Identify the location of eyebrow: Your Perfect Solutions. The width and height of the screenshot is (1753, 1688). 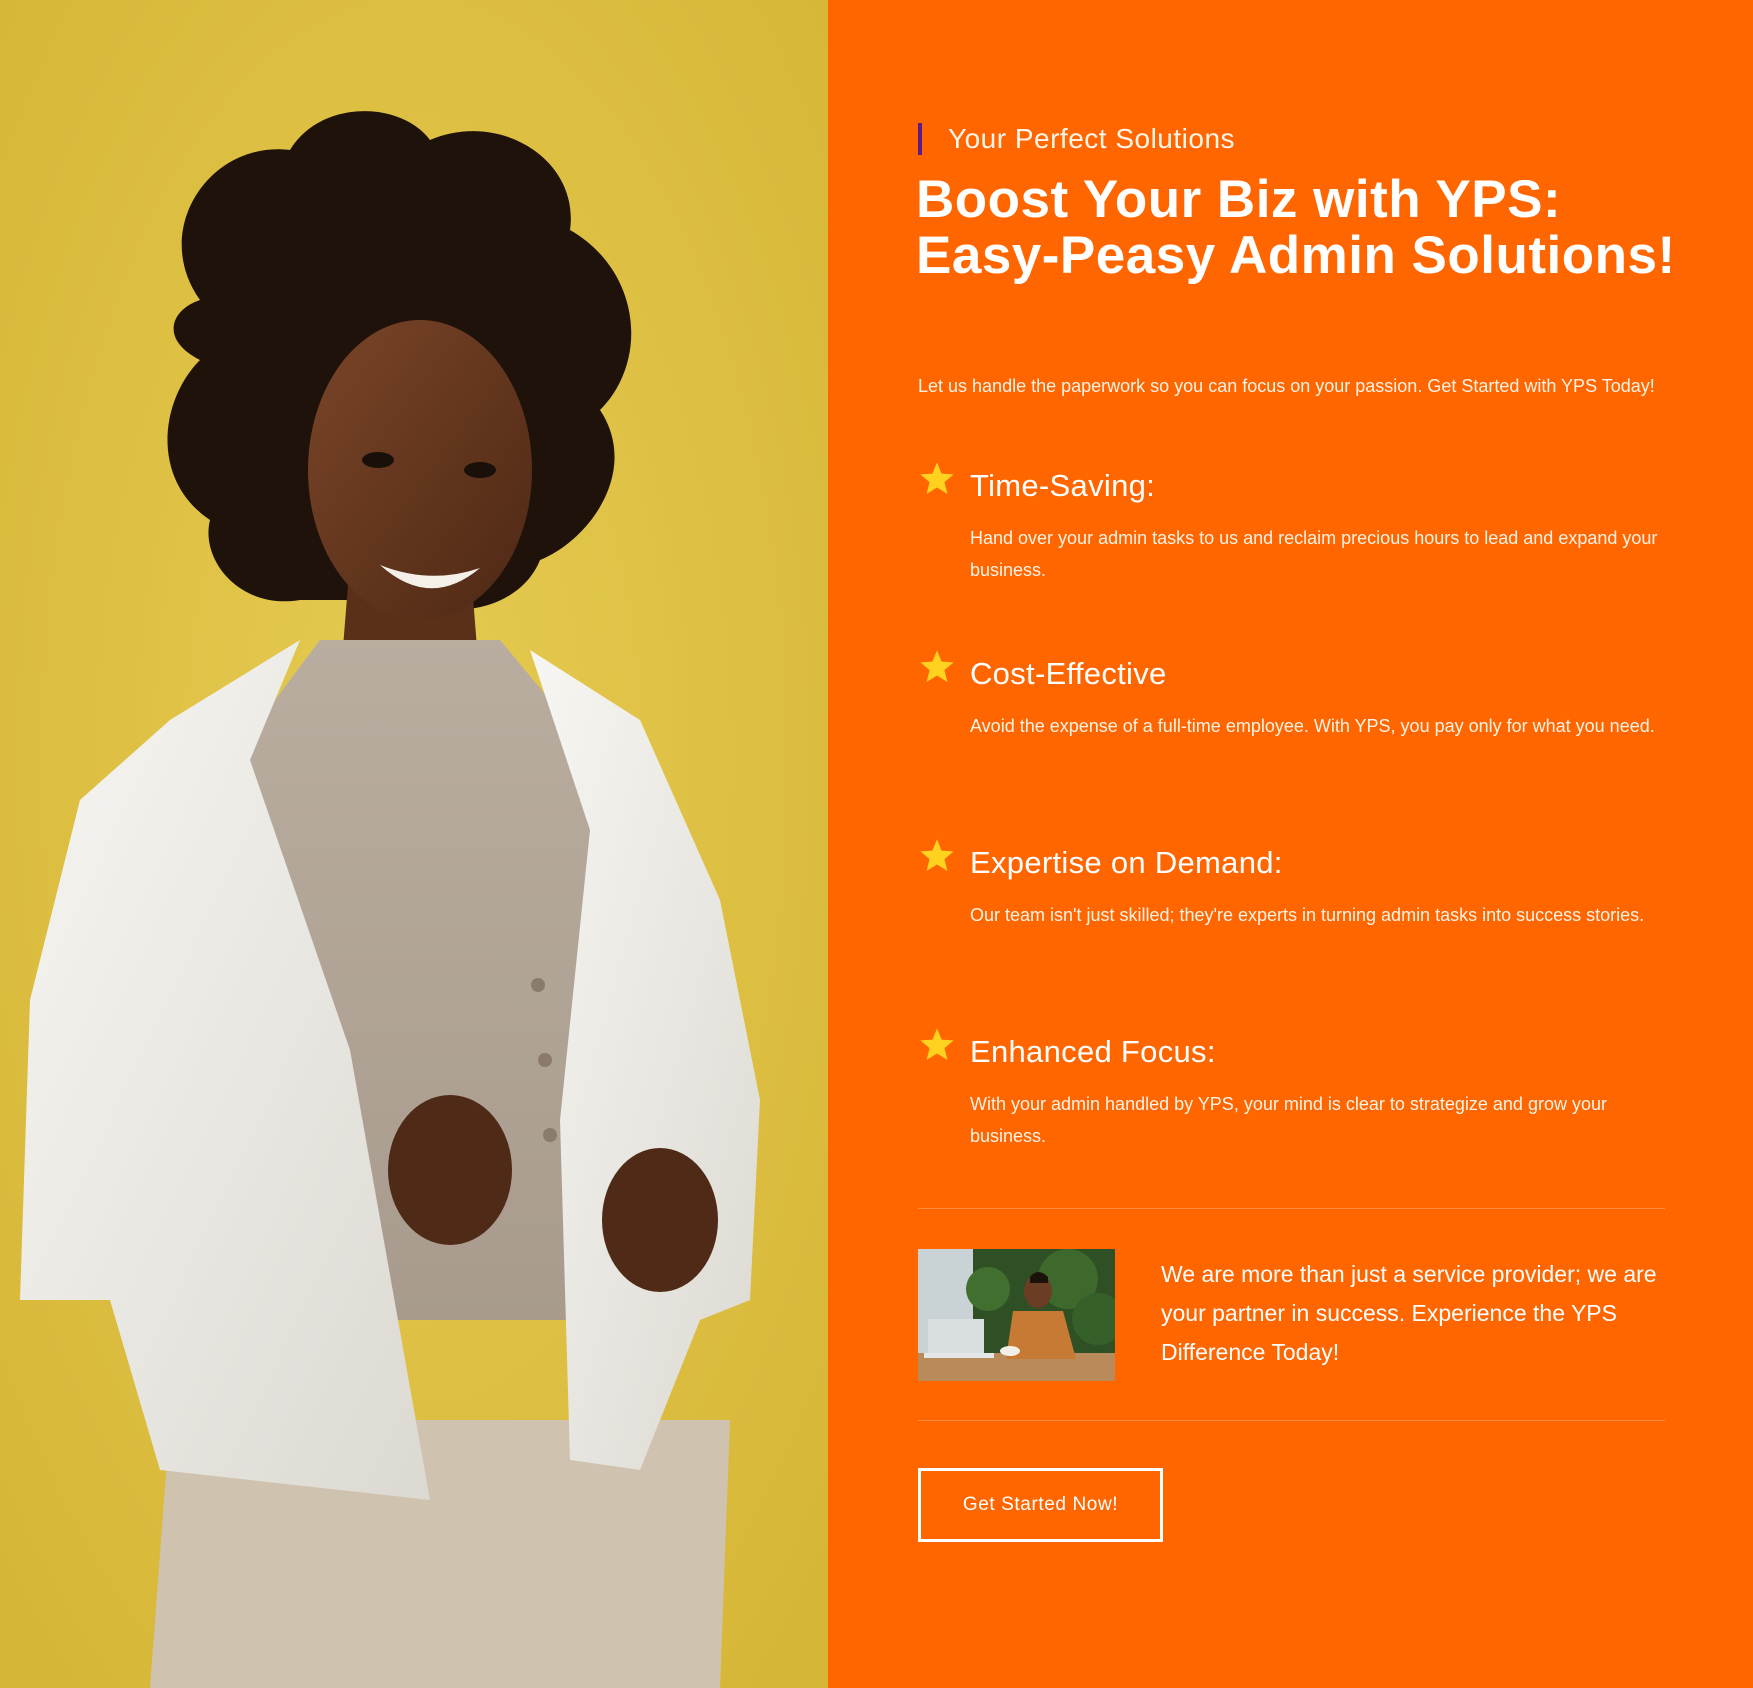
(1076, 139).